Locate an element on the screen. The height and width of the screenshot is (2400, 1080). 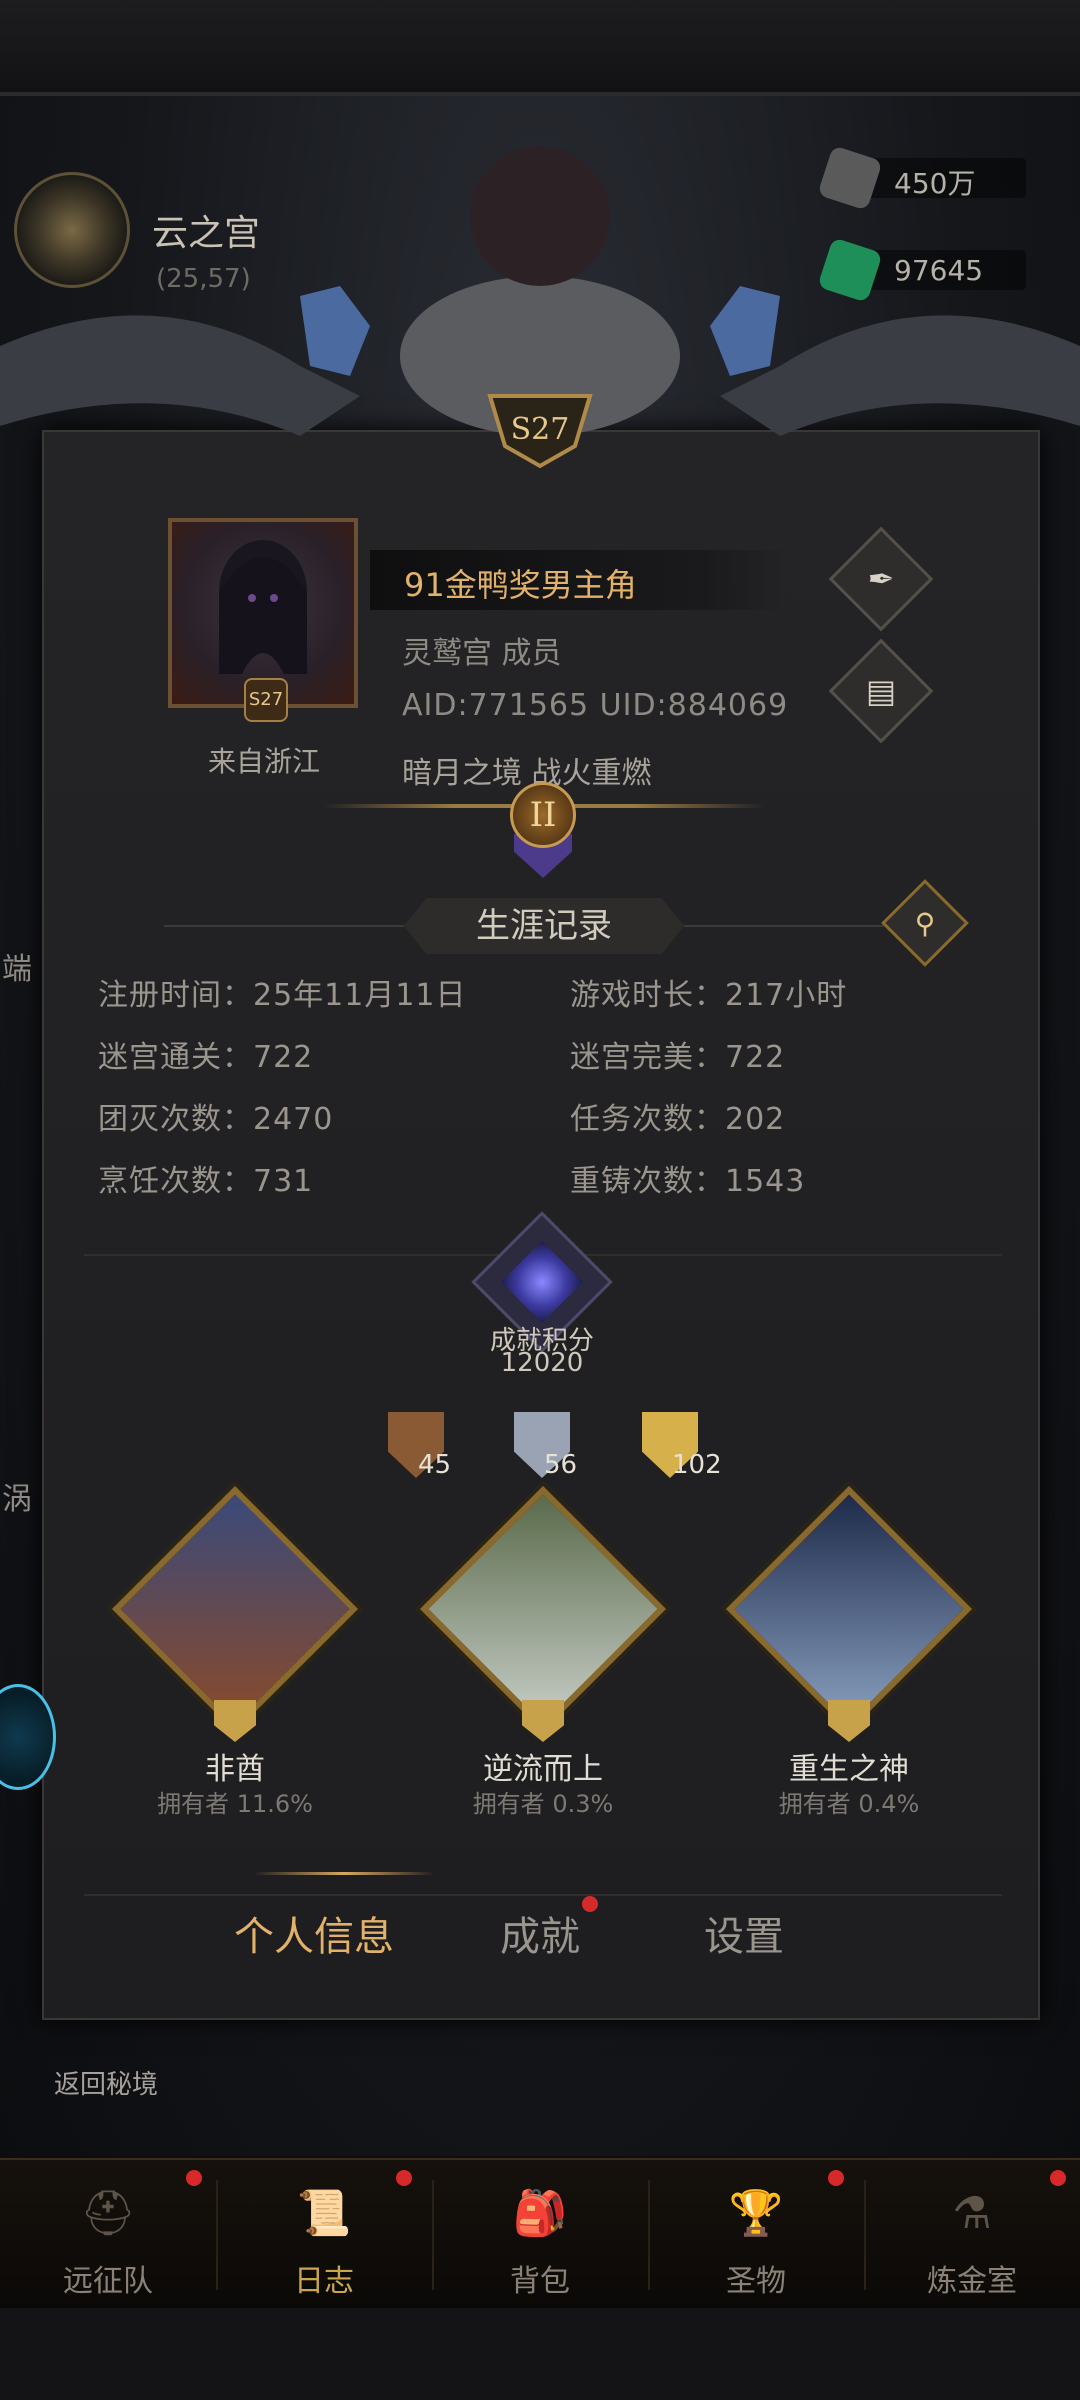
player-ids: AID:771565 UID:884069 is located at coordinates (595, 705).